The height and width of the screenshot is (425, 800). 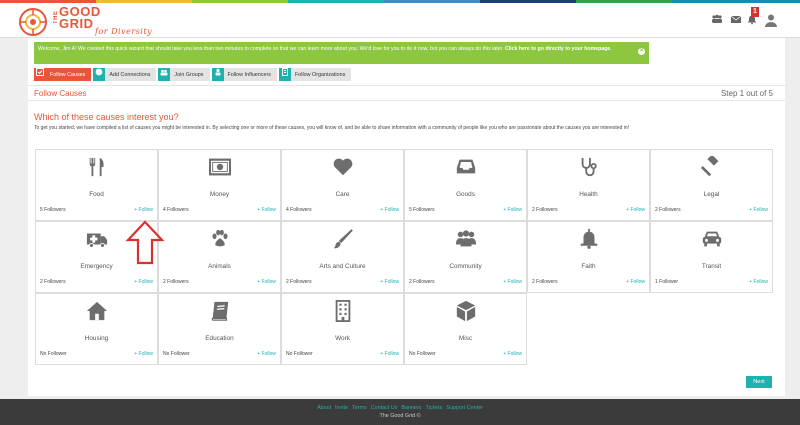 I want to click on footer-link-invite: Invite, so click(x=341, y=408).